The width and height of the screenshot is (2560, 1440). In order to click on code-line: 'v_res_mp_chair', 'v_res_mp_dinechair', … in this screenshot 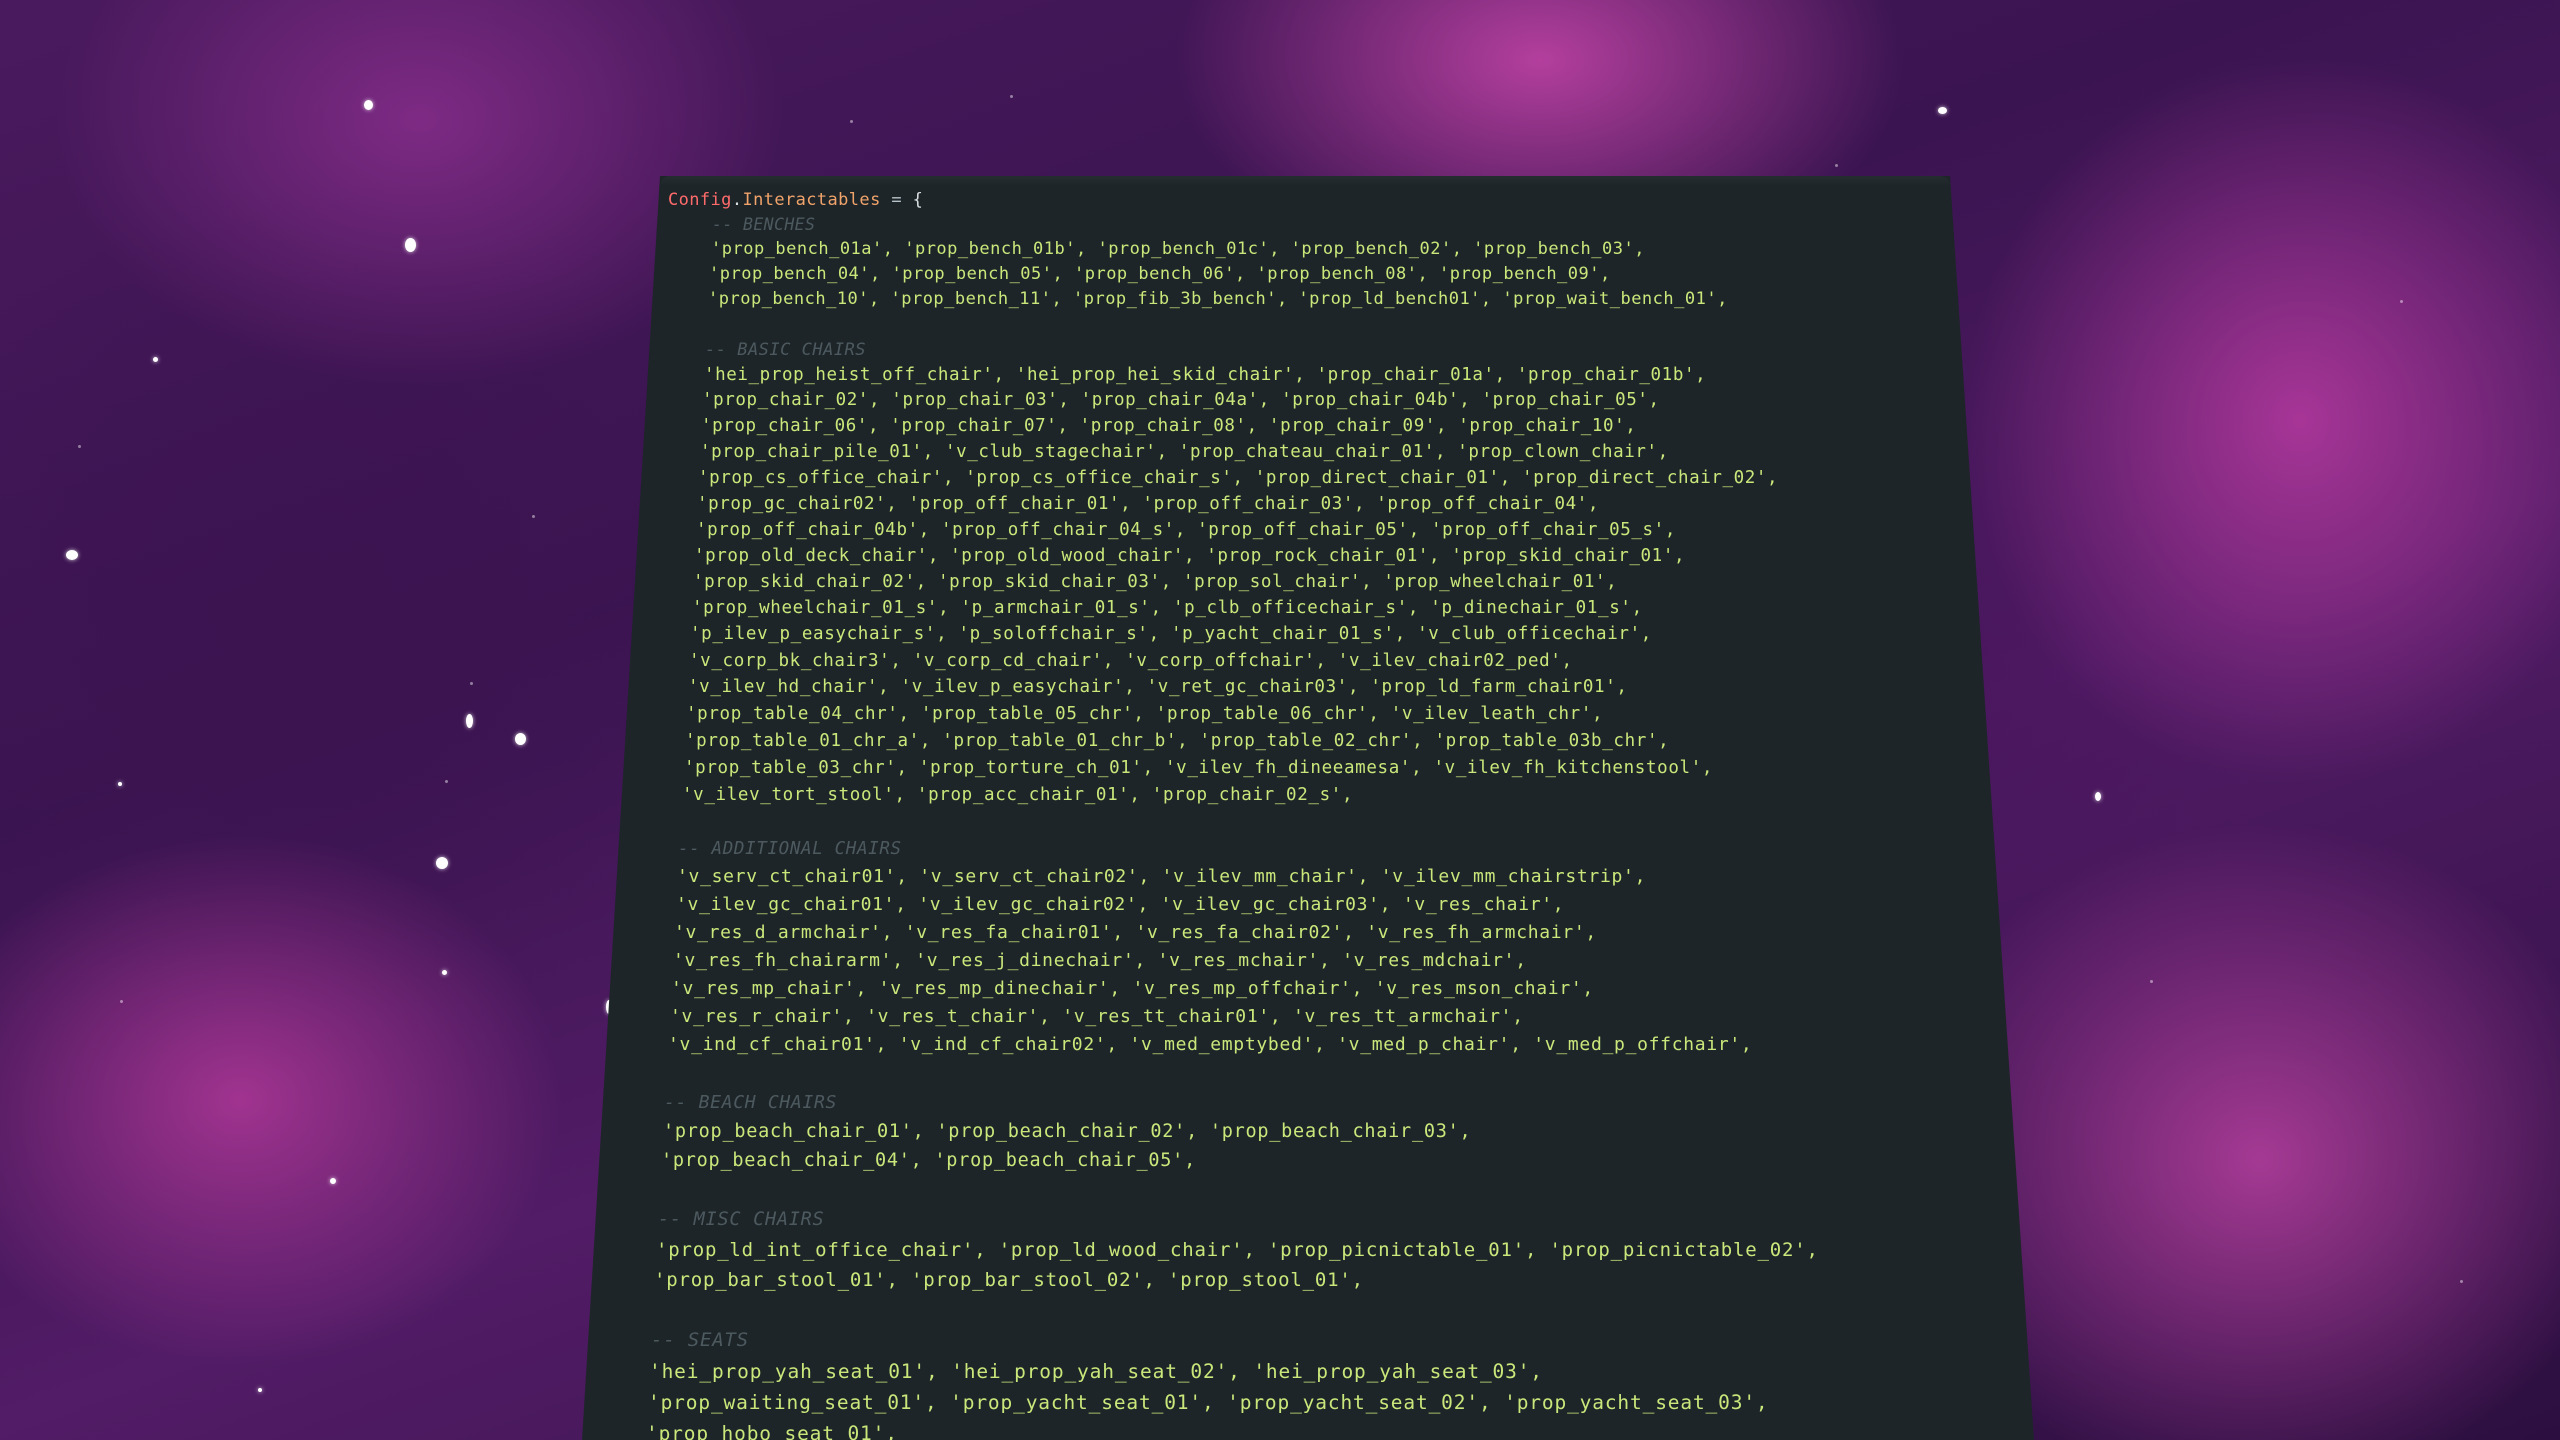, I will do `click(1132, 988)`.